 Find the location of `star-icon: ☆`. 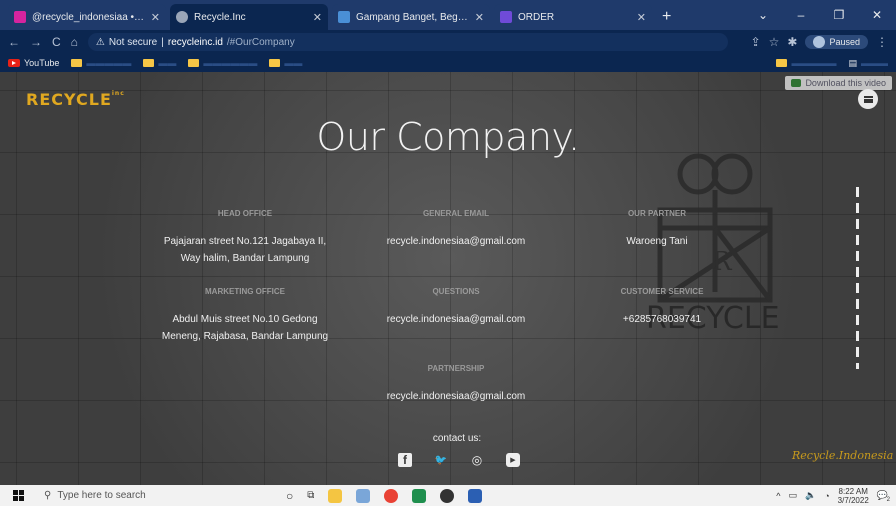

star-icon: ☆ is located at coordinates (774, 42).